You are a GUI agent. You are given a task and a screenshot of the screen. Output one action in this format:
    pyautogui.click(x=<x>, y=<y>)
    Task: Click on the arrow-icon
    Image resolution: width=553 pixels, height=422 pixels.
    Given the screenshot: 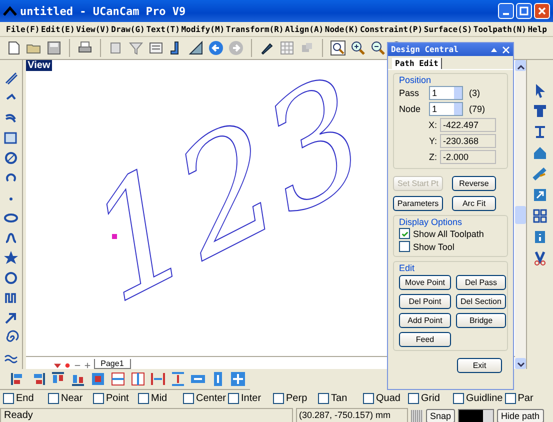 What is the action you would take?
    pyautogui.click(x=10, y=318)
    